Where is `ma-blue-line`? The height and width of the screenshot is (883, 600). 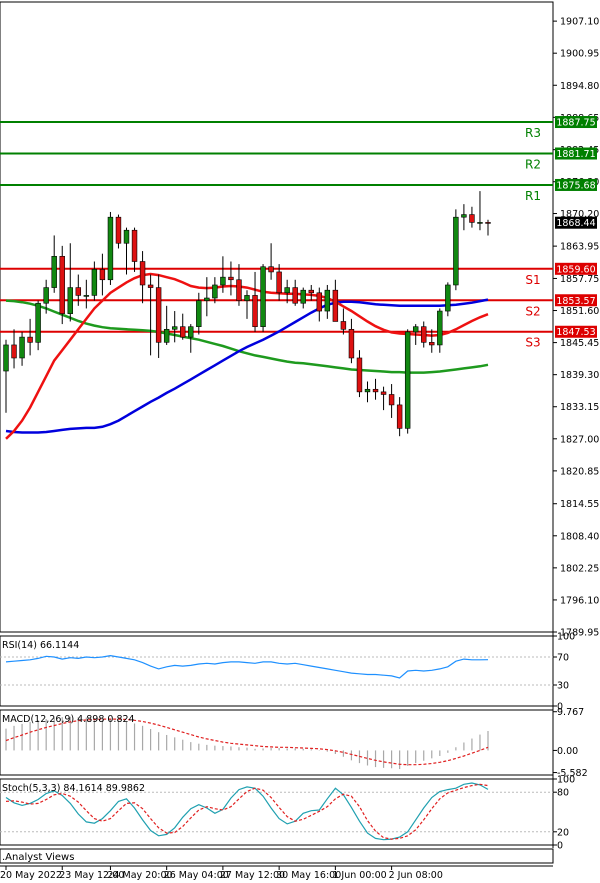 ma-blue-line is located at coordinates (247, 366).